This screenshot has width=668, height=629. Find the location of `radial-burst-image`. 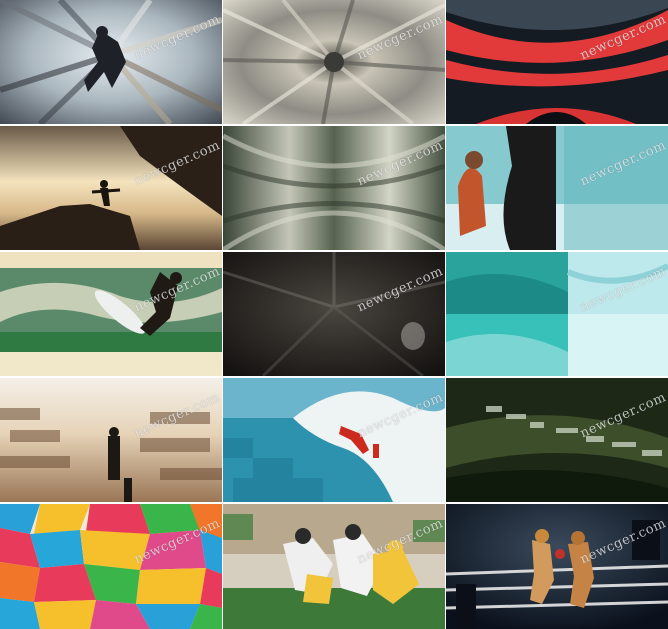

radial-burst-image is located at coordinates (334, 62).